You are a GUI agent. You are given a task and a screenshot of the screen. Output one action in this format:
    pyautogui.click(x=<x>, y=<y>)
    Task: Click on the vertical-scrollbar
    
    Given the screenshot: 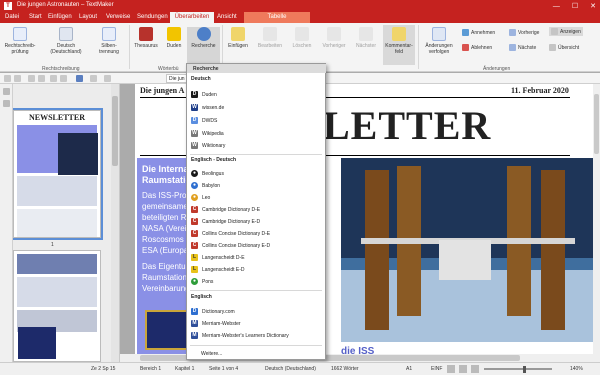 What is the action you would take?
    pyautogui.click(x=596, y=219)
    